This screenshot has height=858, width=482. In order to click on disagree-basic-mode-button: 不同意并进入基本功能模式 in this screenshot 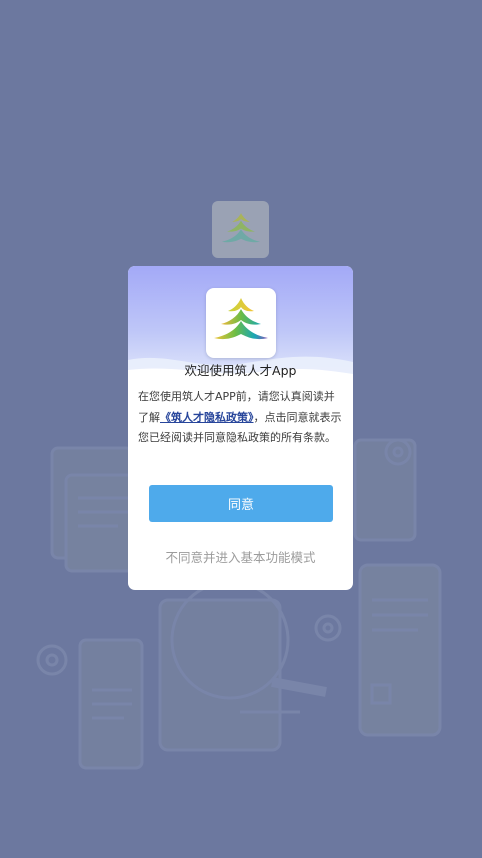, I will do `click(240, 556)`.